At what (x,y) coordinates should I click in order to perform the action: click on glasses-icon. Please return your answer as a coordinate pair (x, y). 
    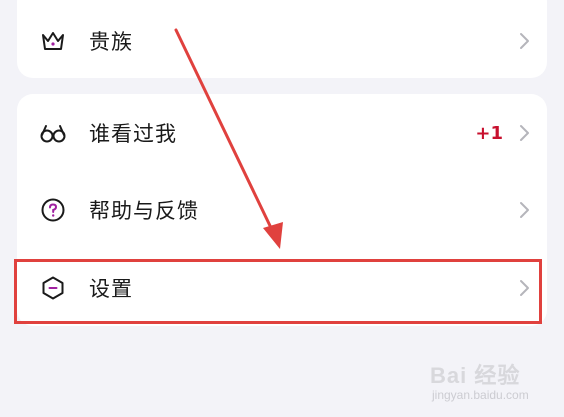
    Looking at the image, I should click on (53, 133).